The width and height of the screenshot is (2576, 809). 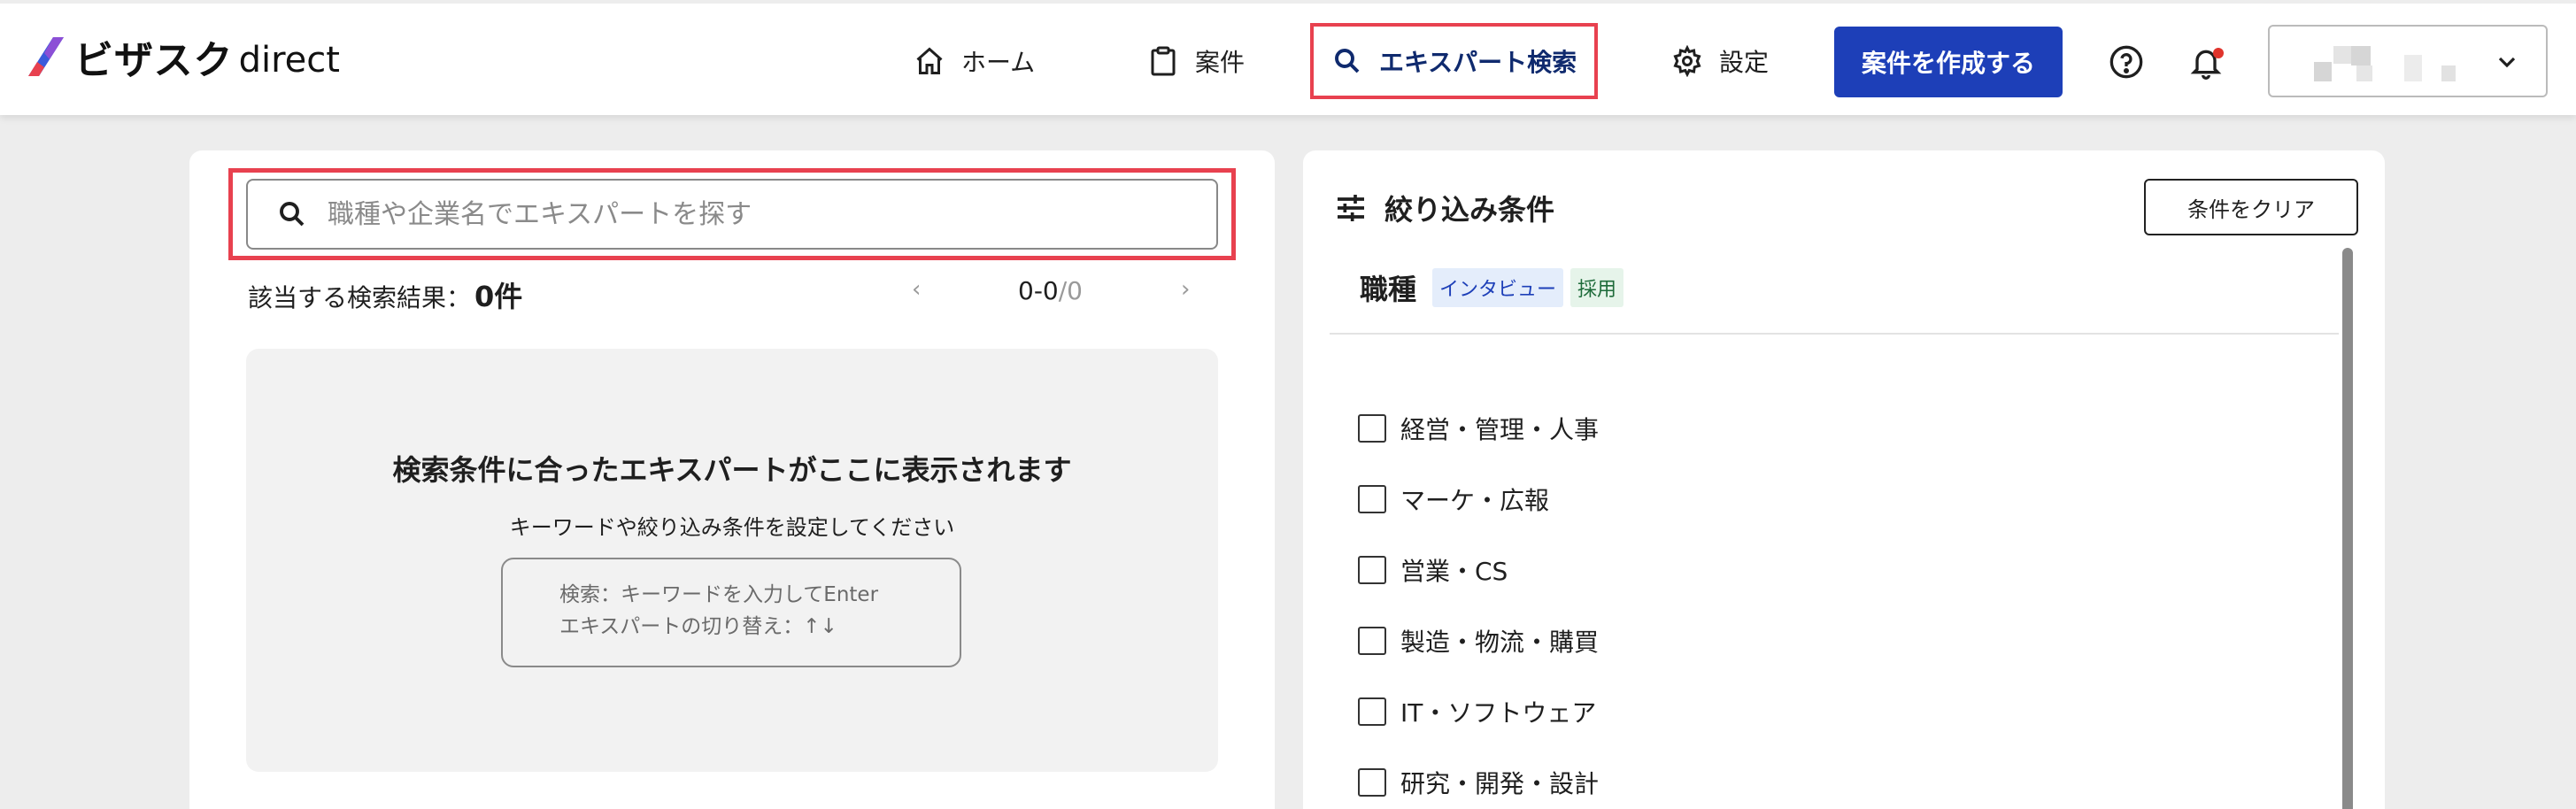 What do you see at coordinates (1070, 290) in the screenshot?
I see `pagination-total: /0` at bounding box center [1070, 290].